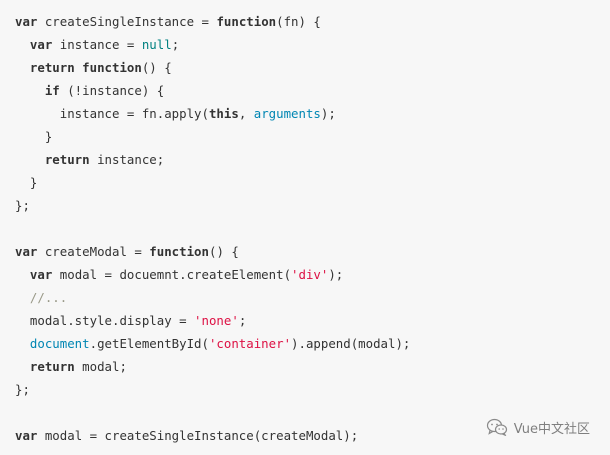 Image resolution: width=610 pixels, height=455 pixels. What do you see at coordinates (104, 90) in the screenshot?
I see `code-line-4: if (!instance) {` at bounding box center [104, 90].